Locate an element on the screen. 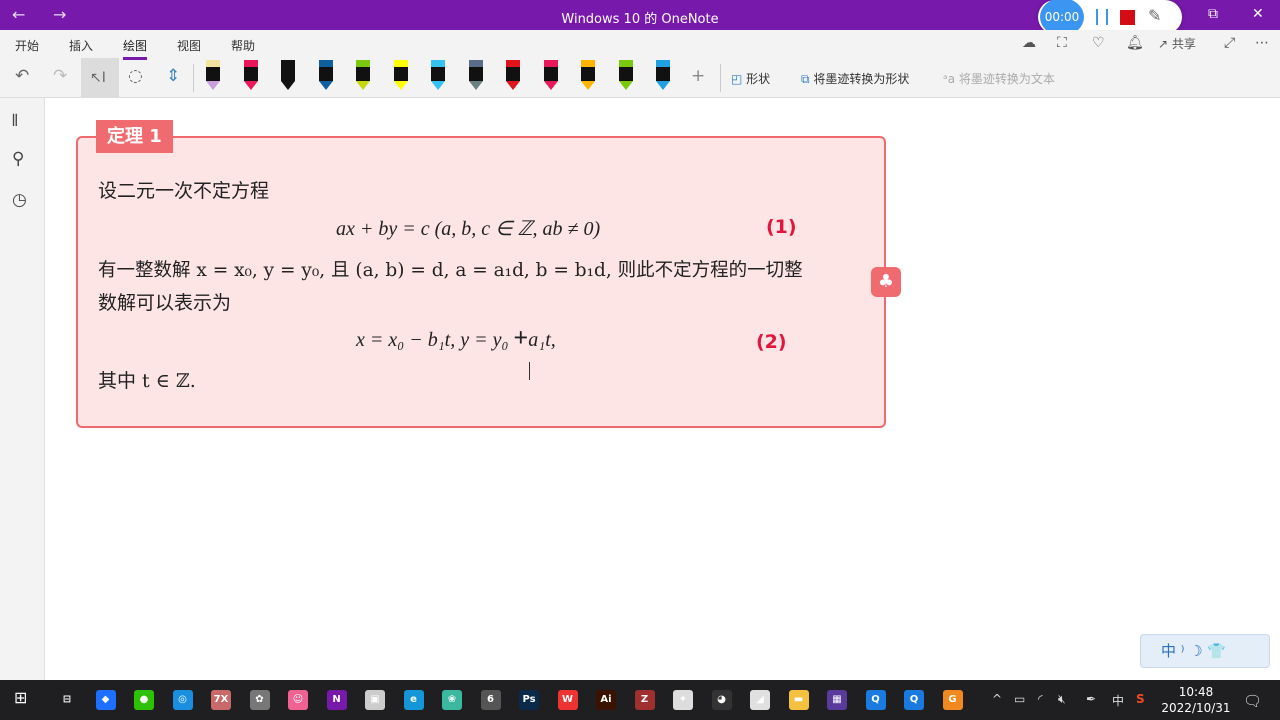 The width and height of the screenshot is (1280, 720). taskbar-app-purple-icon: ▦ is located at coordinates (837, 700).